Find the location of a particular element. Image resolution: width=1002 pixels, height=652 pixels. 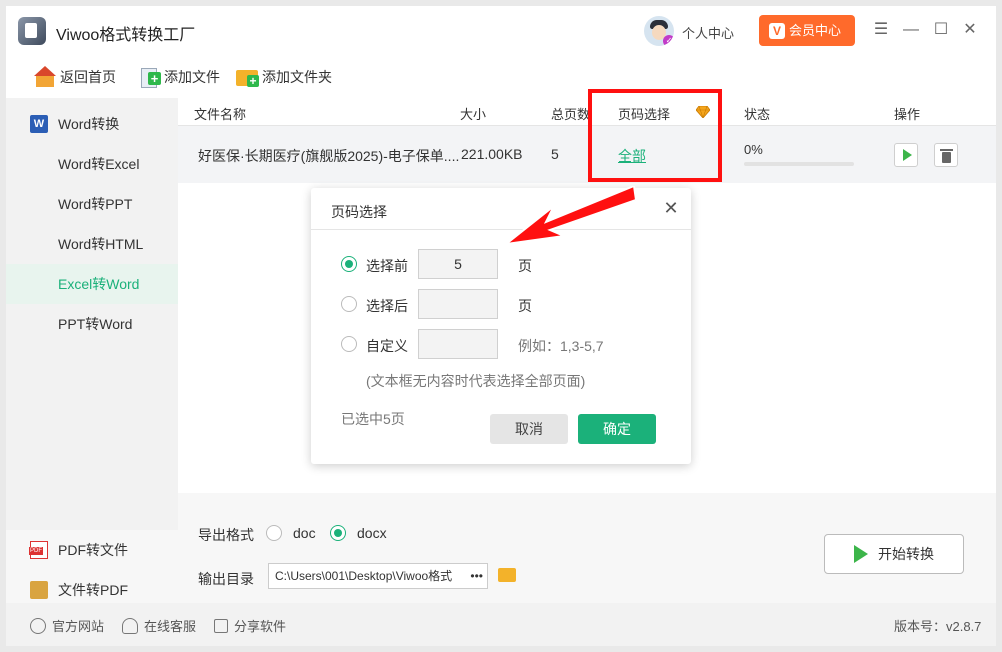

share-icon is located at coordinates (221, 625).